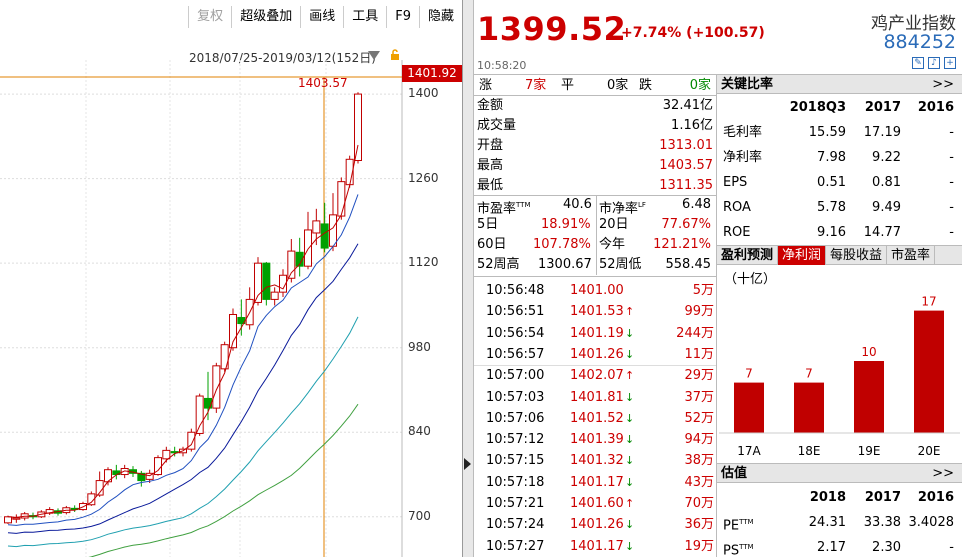 The height and width of the screenshot is (557, 962). I want to click on tick-row: 10:57:18 1401.17 ↓ 43万, so click(600, 482).